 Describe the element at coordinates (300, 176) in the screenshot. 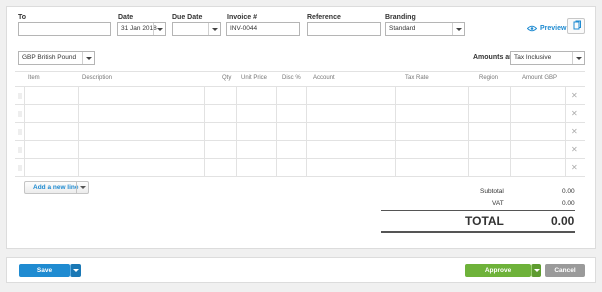

I see `row-divider` at that location.